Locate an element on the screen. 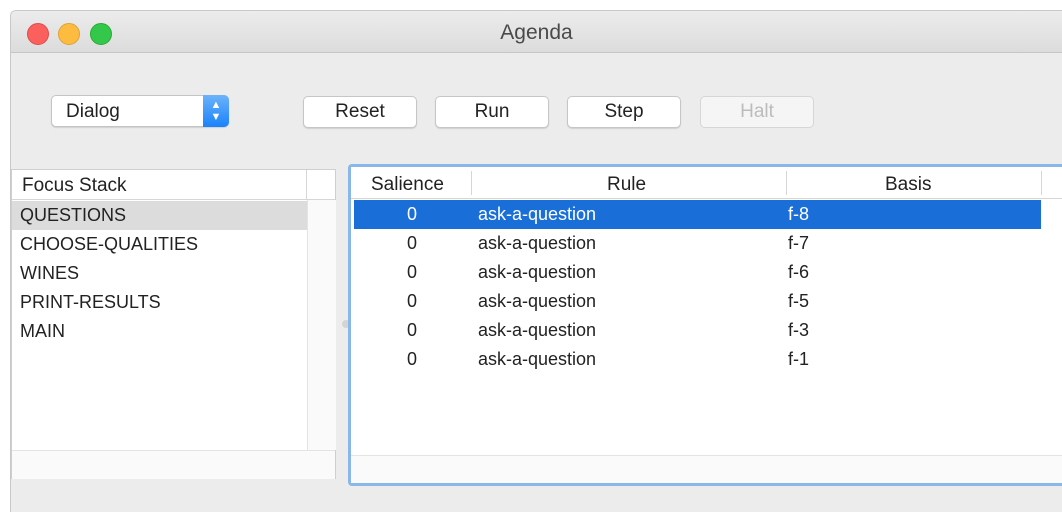 Image resolution: width=1062 pixels, height=512 pixels. basis-cell: f-1 is located at coordinates (799, 359).